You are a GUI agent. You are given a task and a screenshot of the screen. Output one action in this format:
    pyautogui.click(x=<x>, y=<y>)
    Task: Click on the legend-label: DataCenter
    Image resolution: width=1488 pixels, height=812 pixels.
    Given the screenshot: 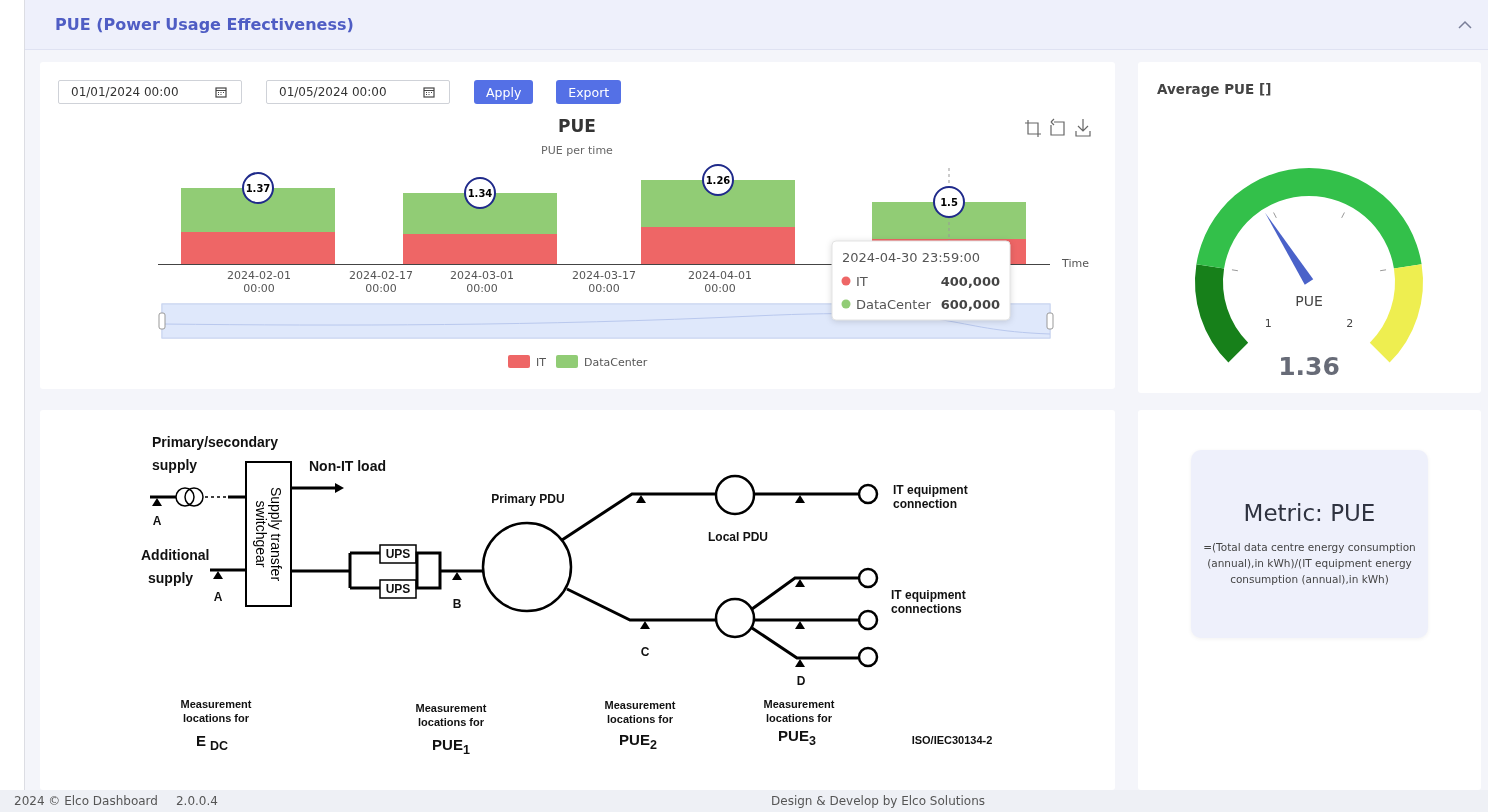 What is the action you would take?
    pyautogui.click(x=616, y=362)
    